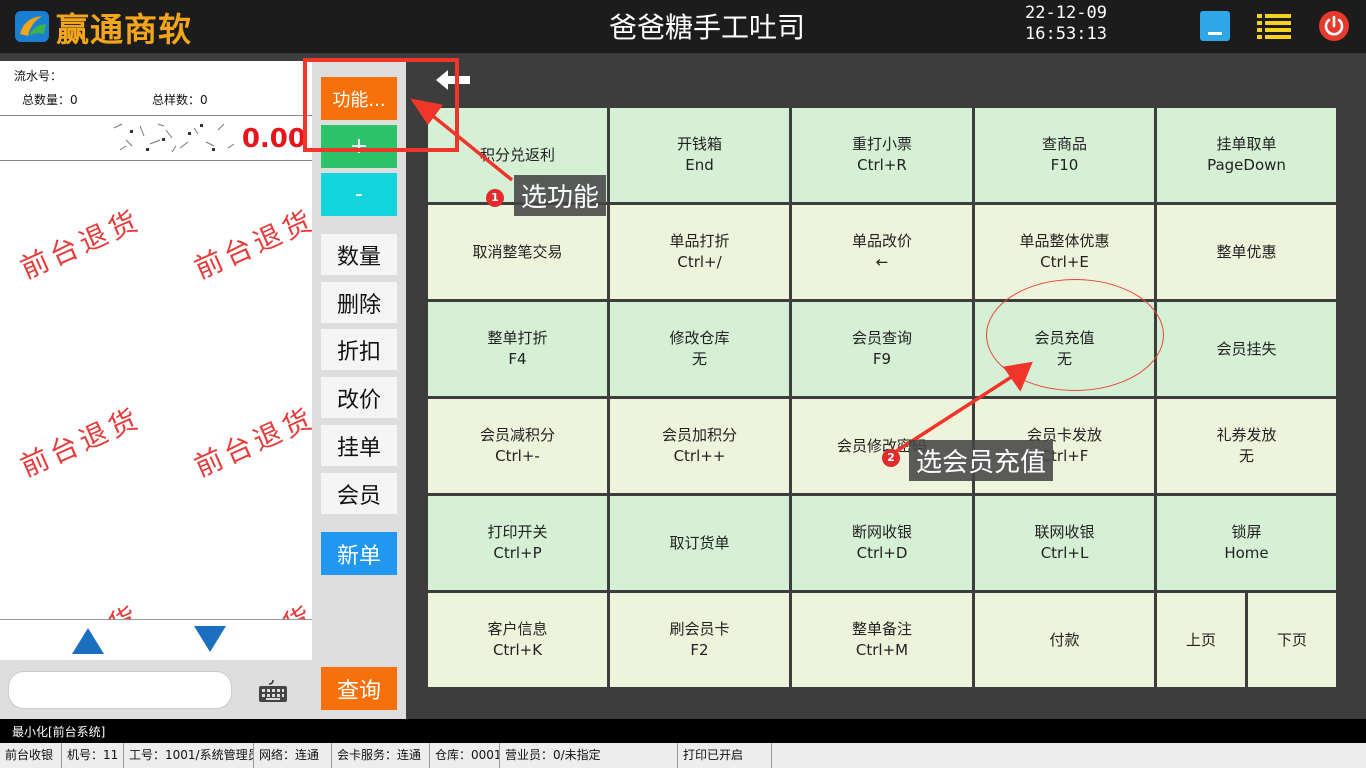  I want to click on quantity-button: 数量, so click(359, 254).